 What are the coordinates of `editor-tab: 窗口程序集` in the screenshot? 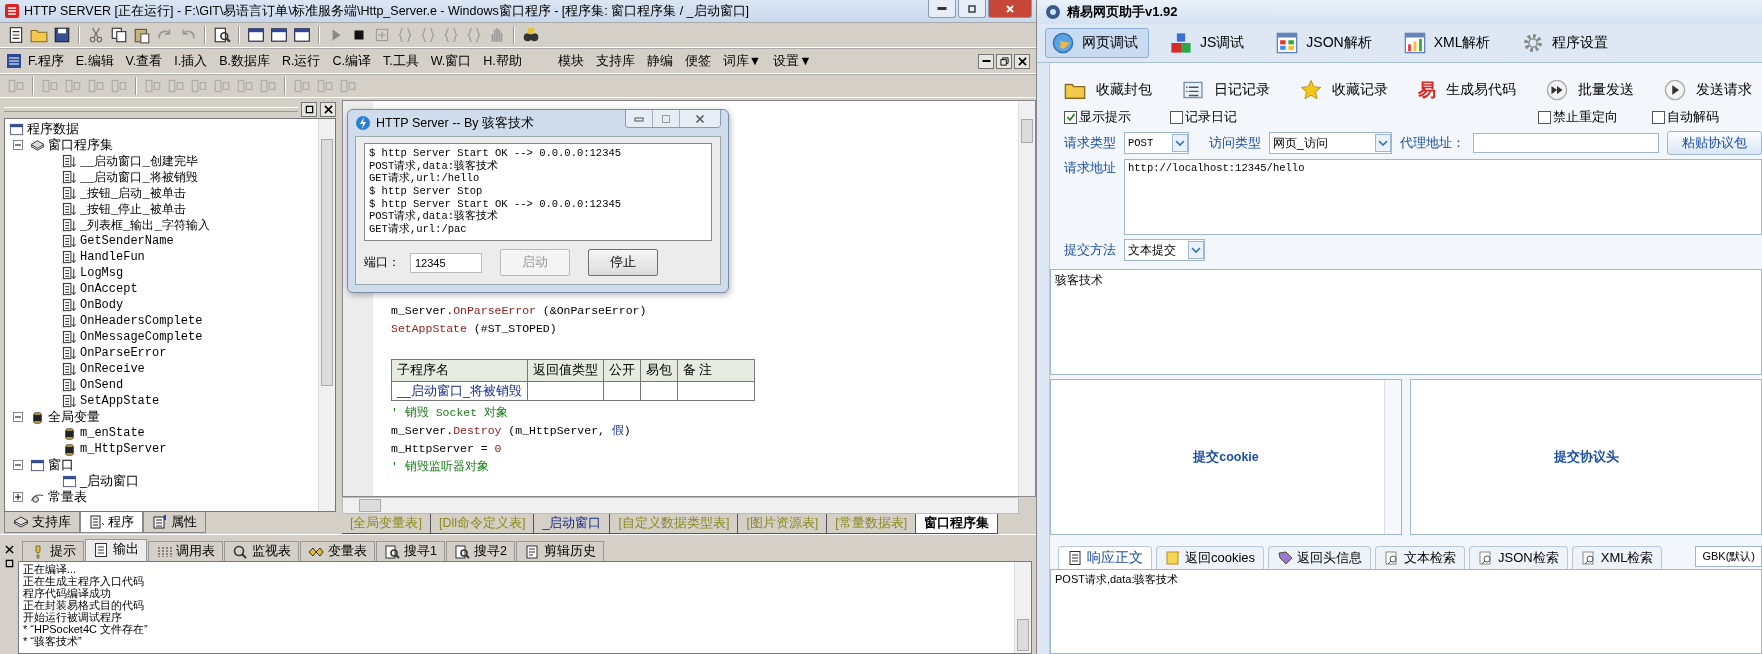 It's located at (957, 524).